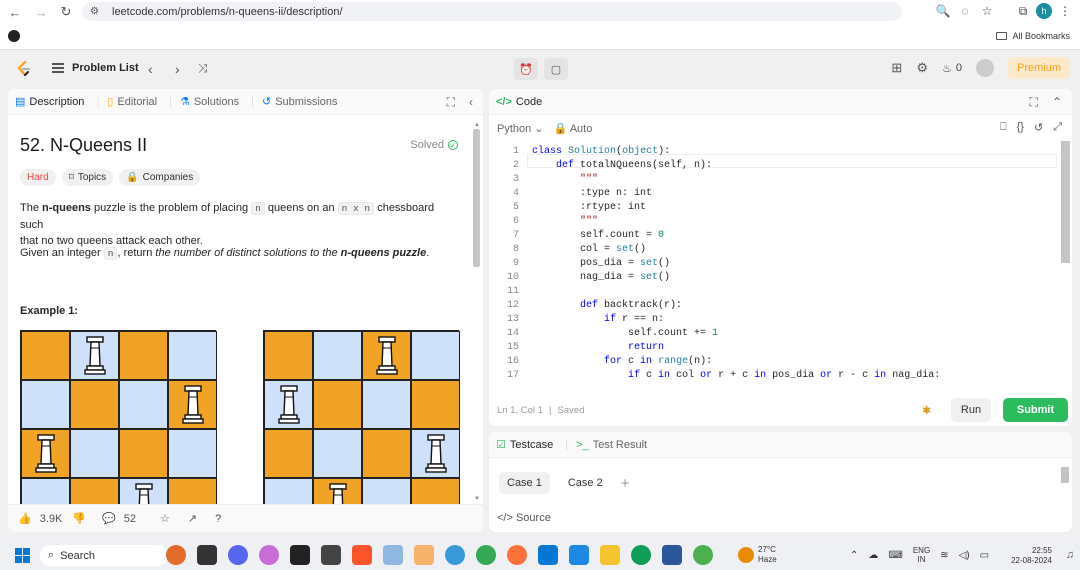 The image size is (1080, 570). Describe the element at coordinates (517, 555) in the screenshot. I see `firefox-icon` at that location.